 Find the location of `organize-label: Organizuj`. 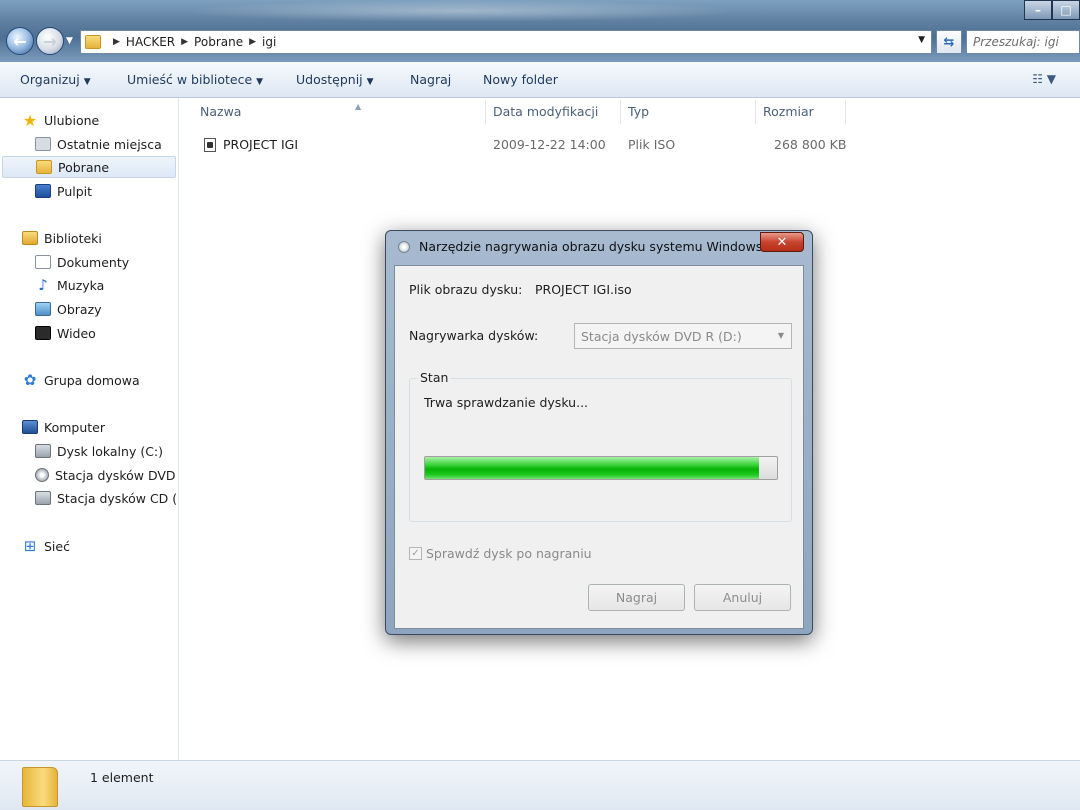

organize-label: Organizuj is located at coordinates (50, 79).